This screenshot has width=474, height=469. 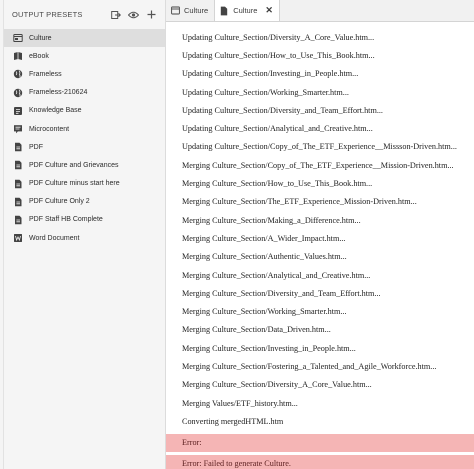 What do you see at coordinates (45, 74) in the screenshot?
I see `preset-label: Frameless` at bounding box center [45, 74].